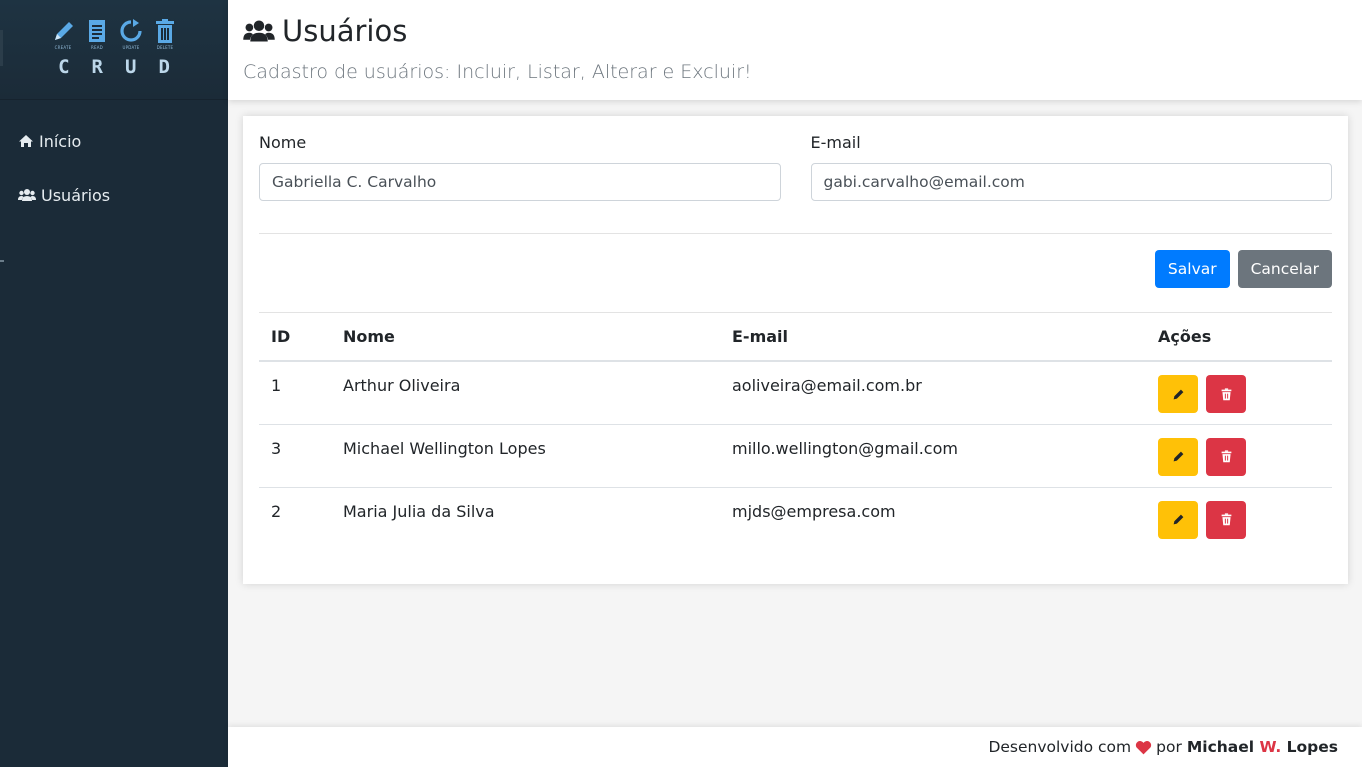  Describe the element at coordinates (802, 31) in the screenshot. I see `title-row: Usuários` at that location.